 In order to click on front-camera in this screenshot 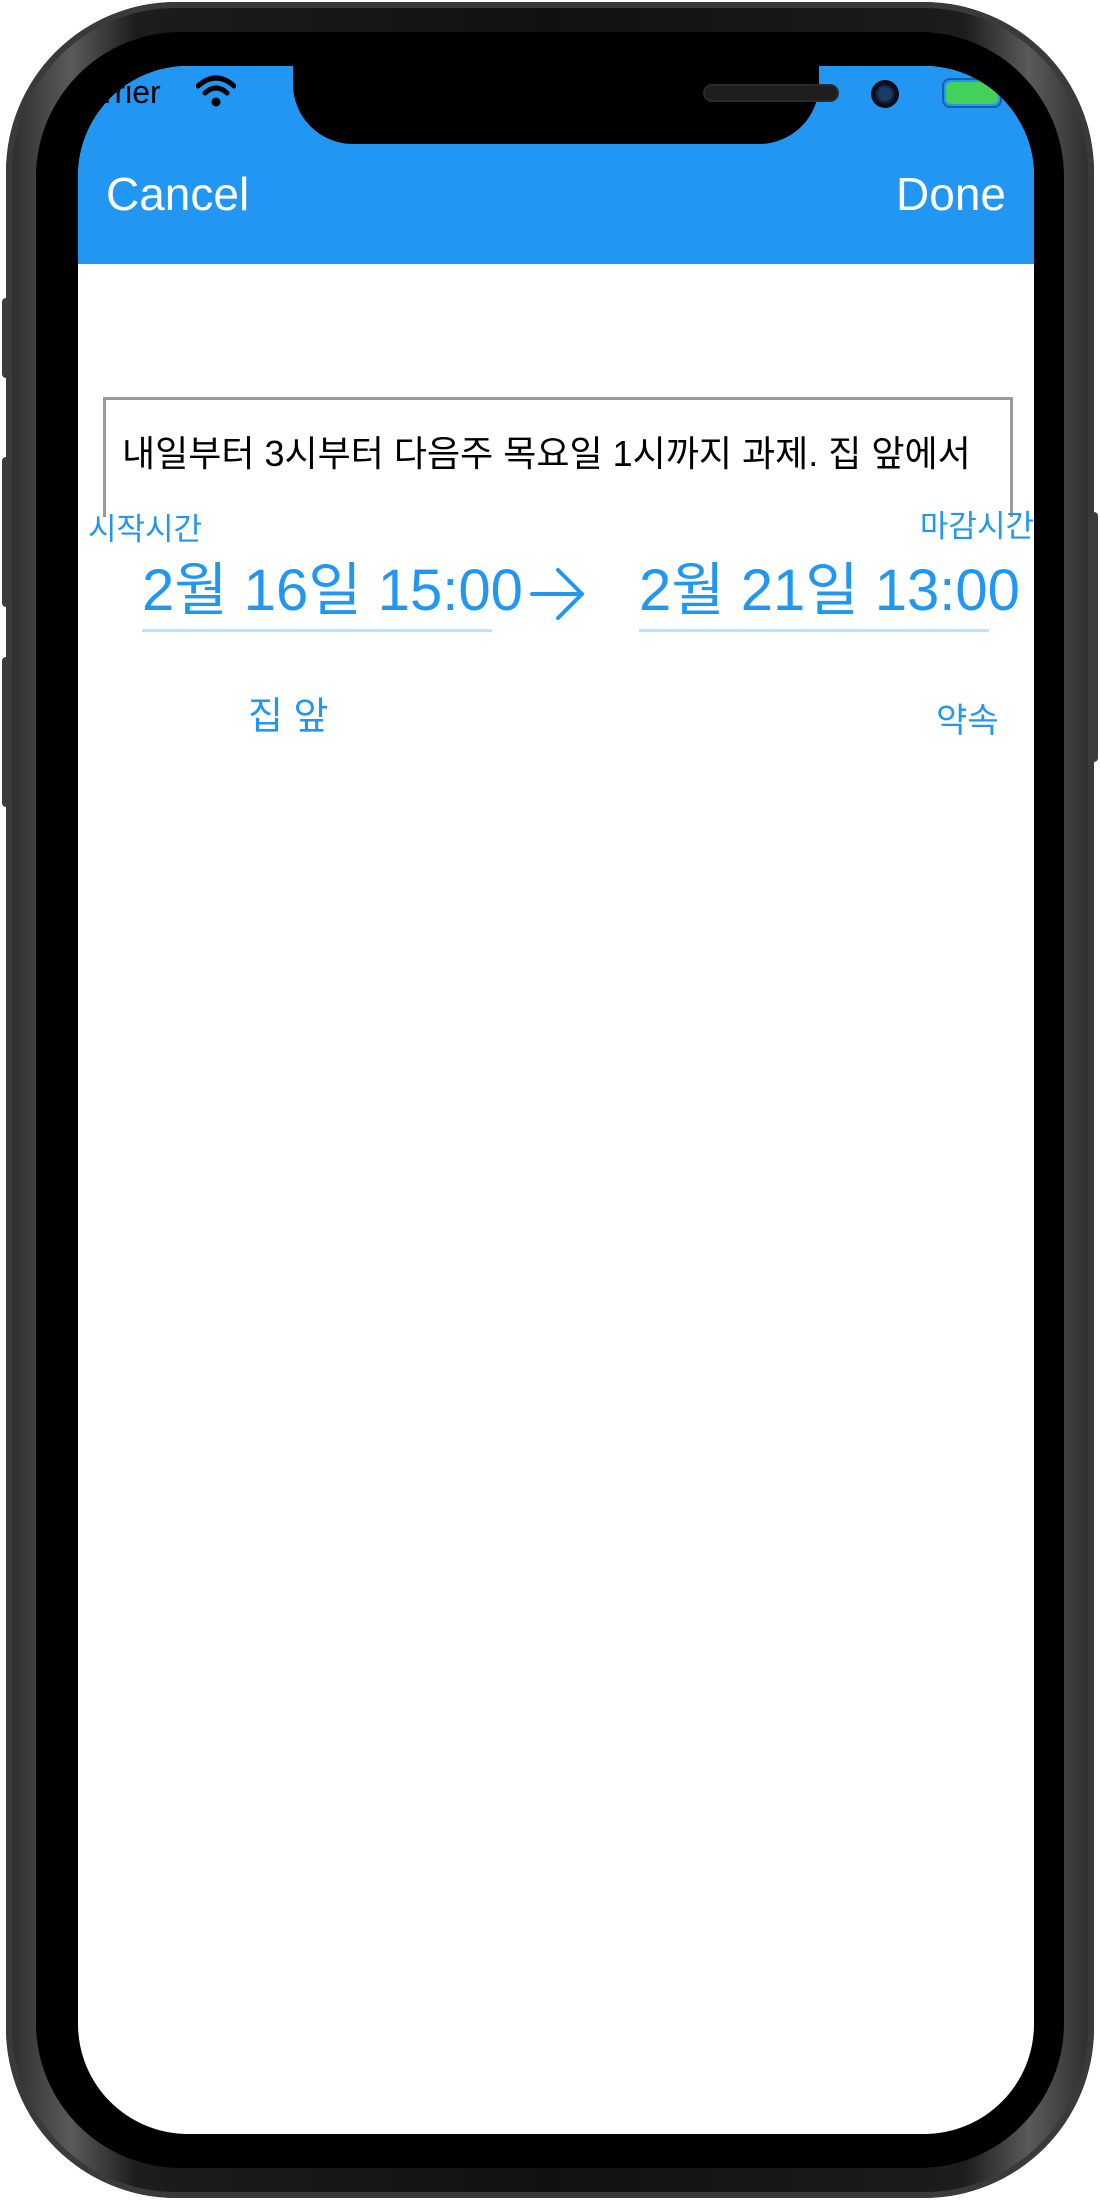, I will do `click(885, 94)`.